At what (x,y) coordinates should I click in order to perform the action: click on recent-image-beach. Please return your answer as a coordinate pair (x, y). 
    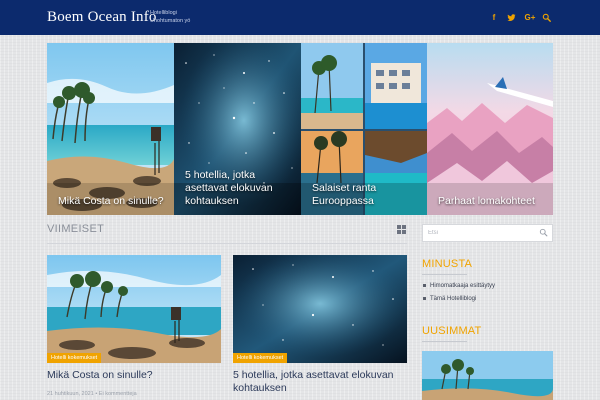
    Looking at the image, I should click on (487, 375).